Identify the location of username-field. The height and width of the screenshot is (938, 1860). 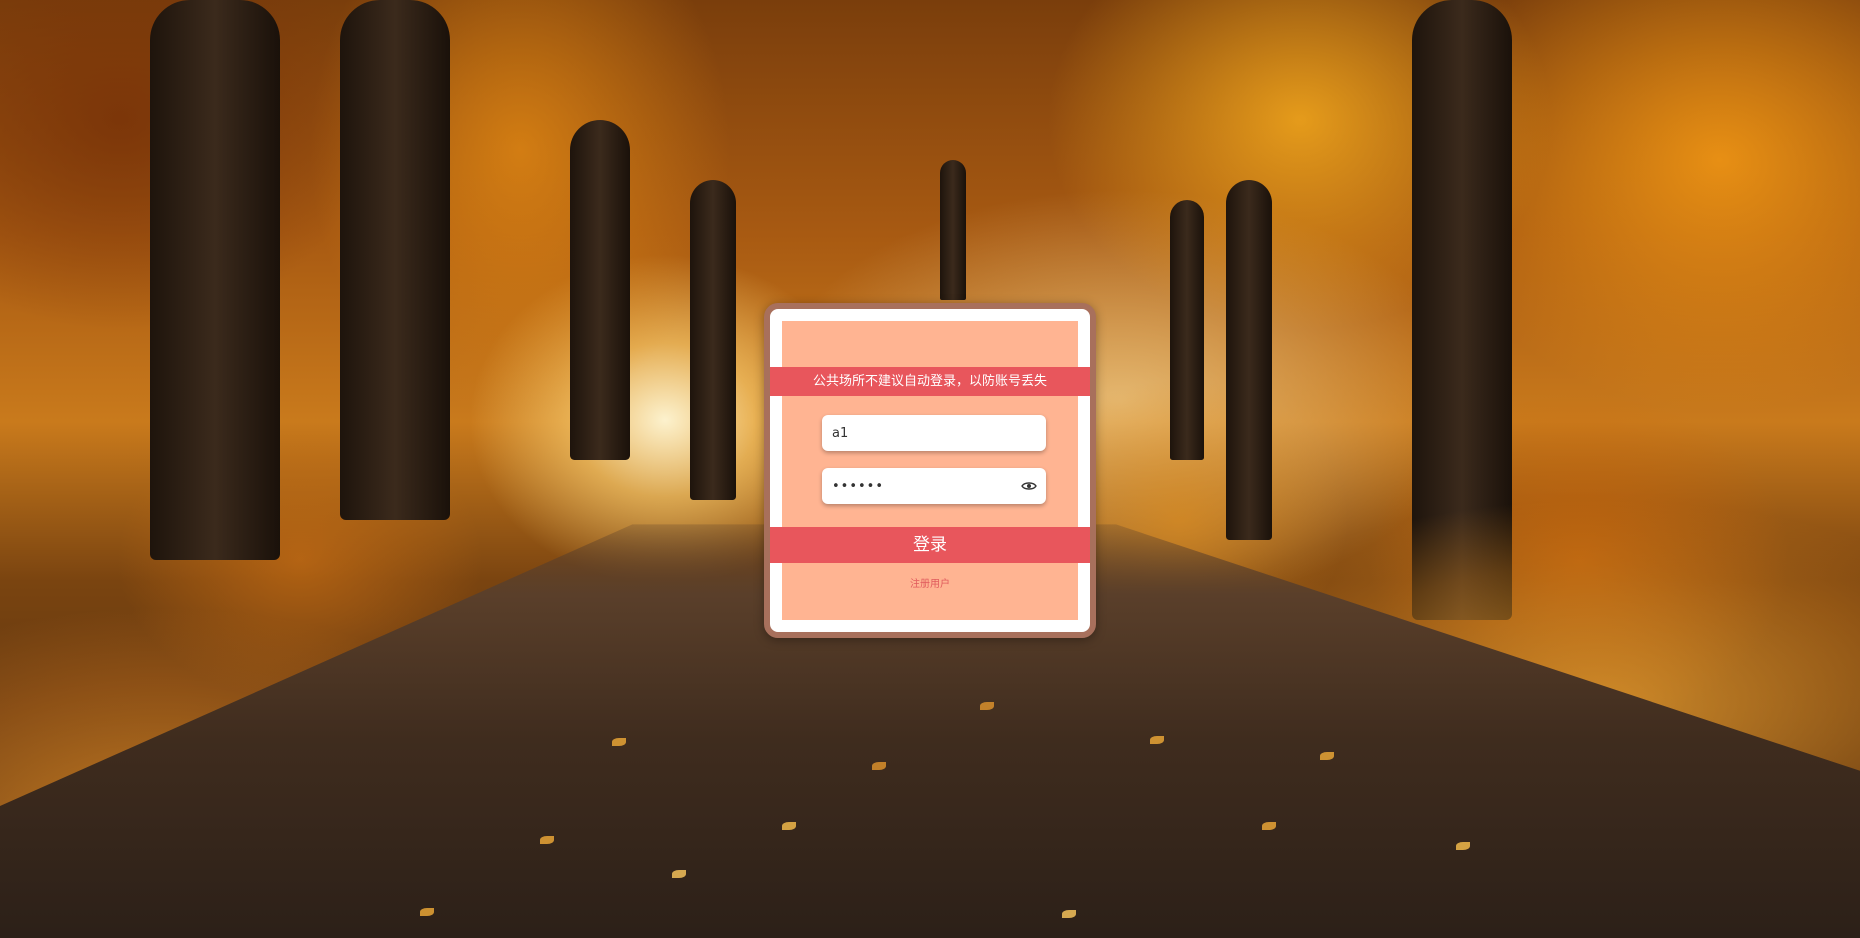
(934, 433).